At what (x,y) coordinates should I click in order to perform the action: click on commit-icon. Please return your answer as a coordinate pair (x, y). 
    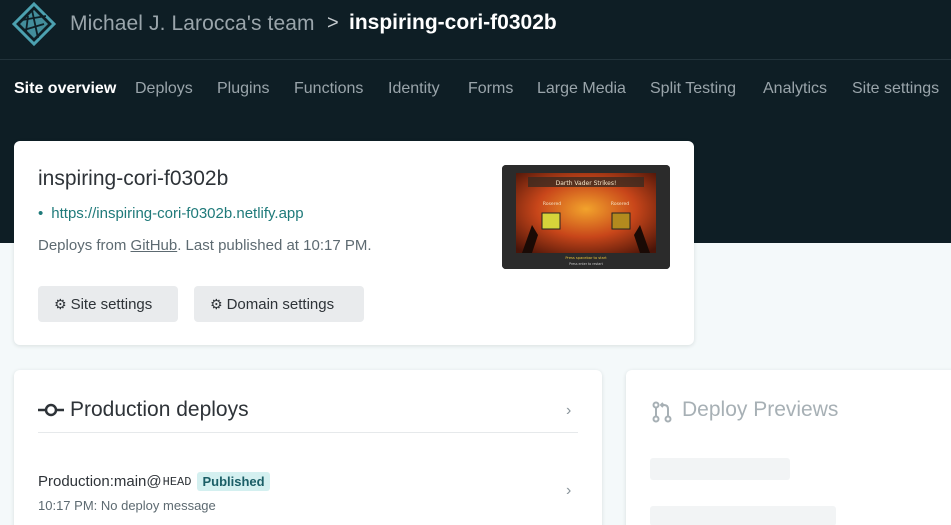
    Looking at the image, I should click on (51, 410).